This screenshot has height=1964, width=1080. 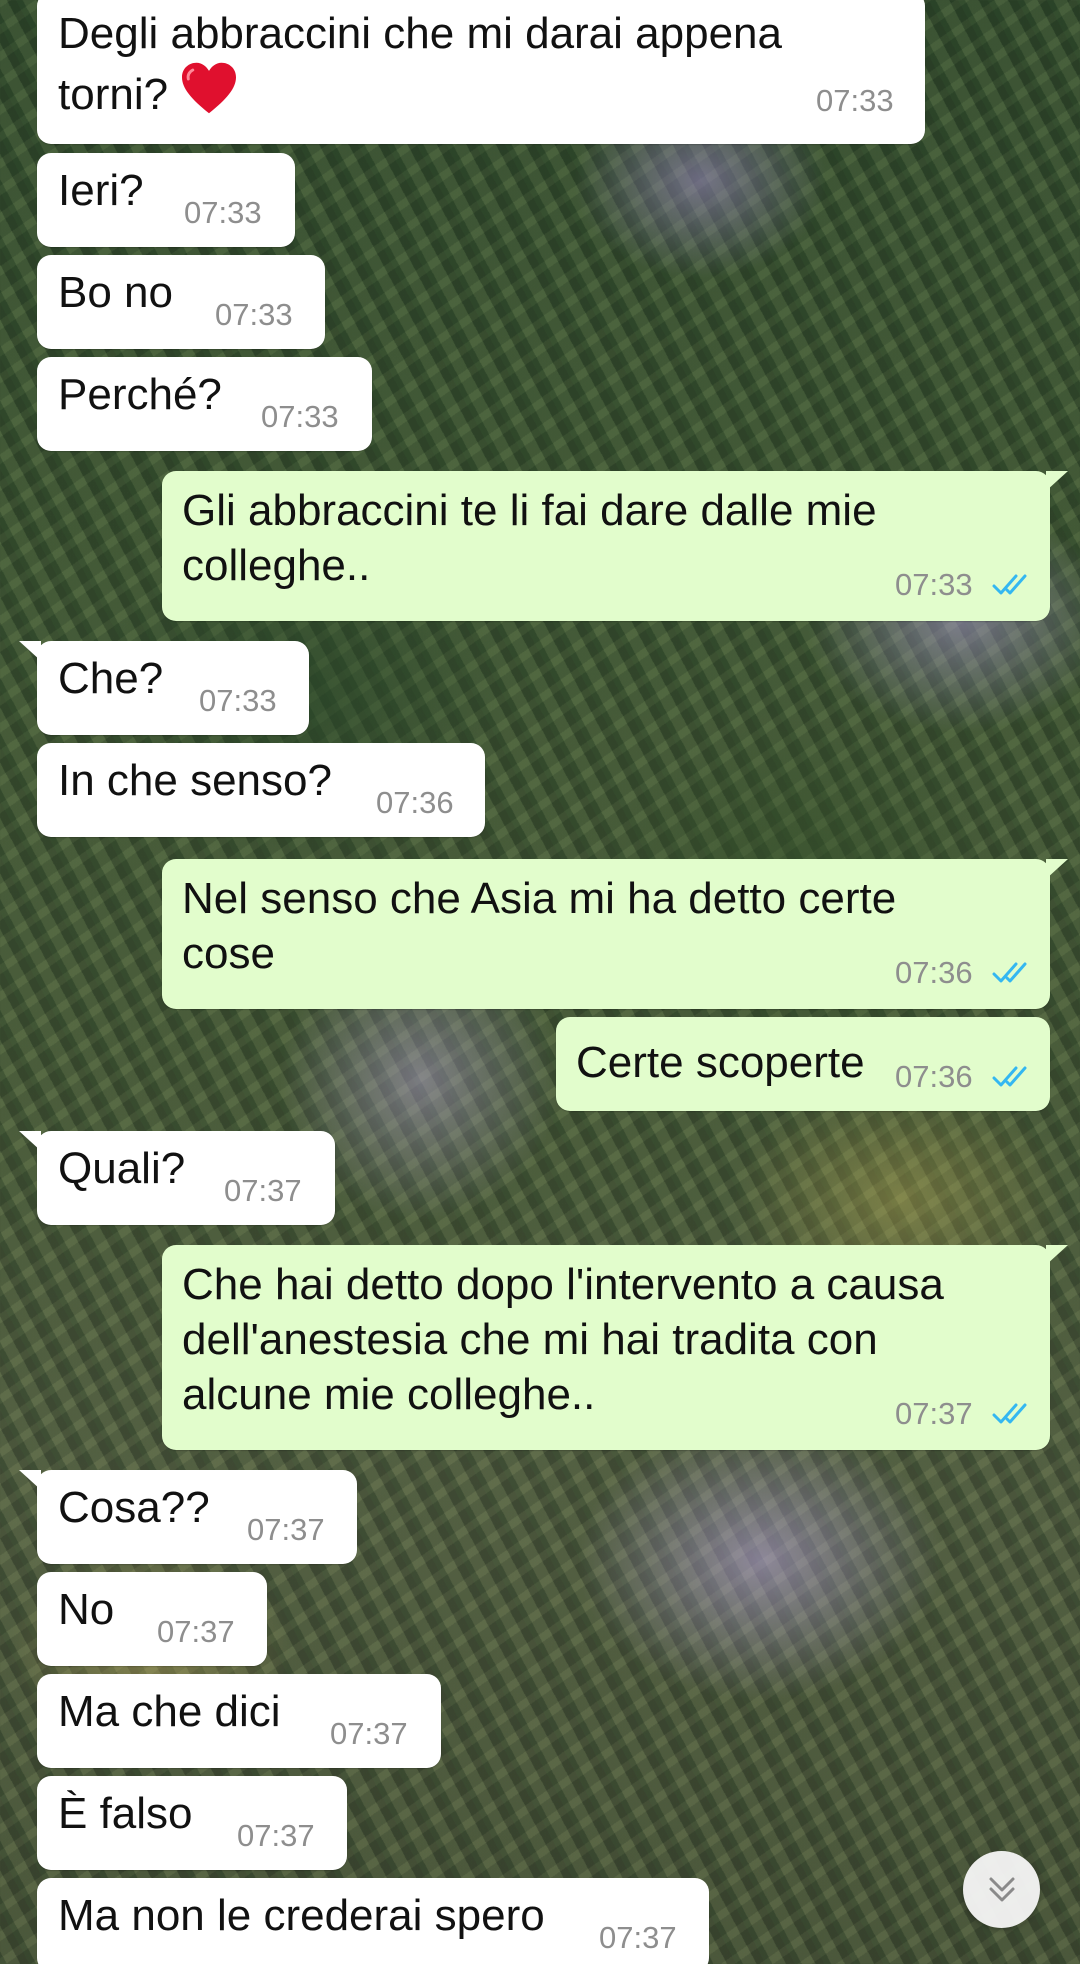 What do you see at coordinates (195, 780) in the screenshot?
I see `message-text: In che senso?` at bounding box center [195, 780].